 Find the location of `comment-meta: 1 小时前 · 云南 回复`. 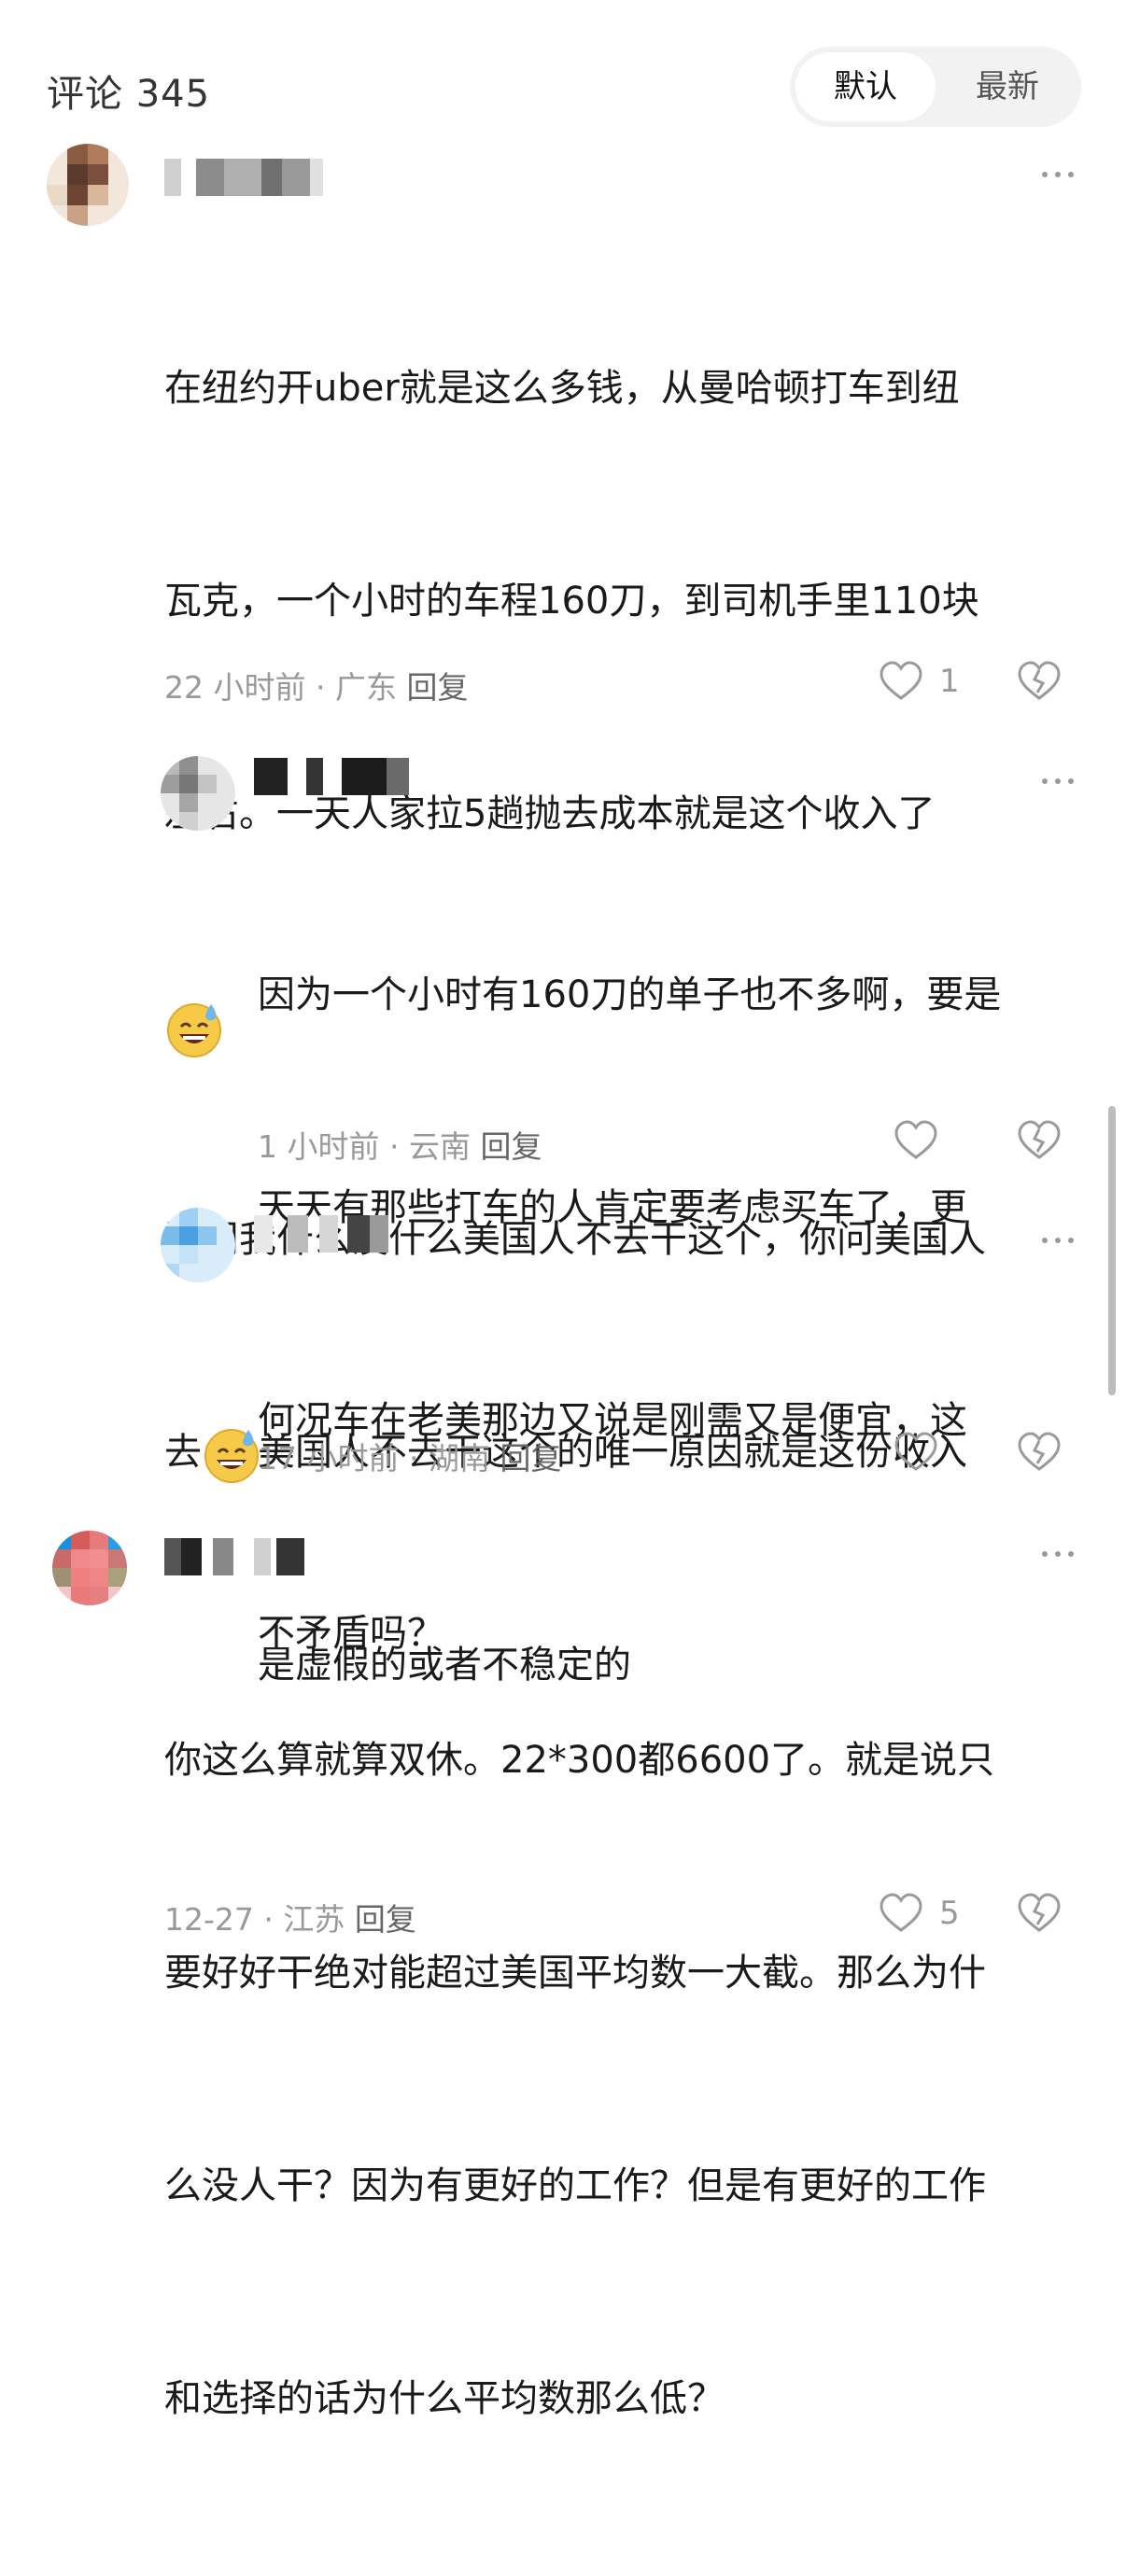

comment-meta: 1 小时前 · 云南 回复 is located at coordinates (400, 1146).